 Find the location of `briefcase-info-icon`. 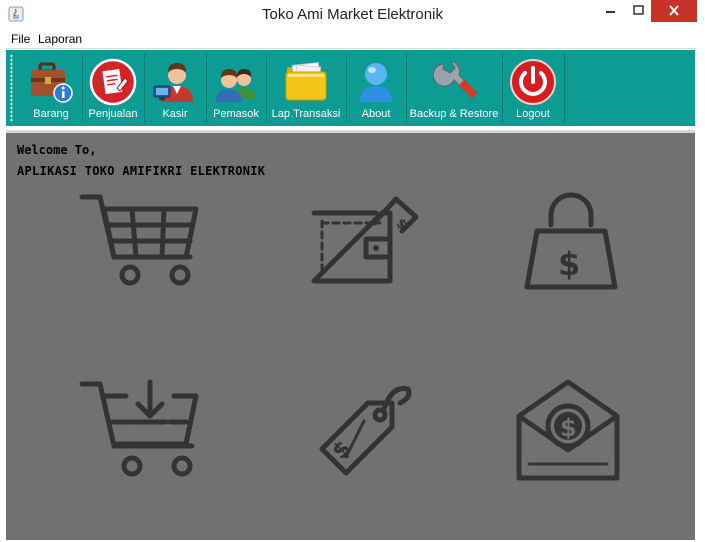

briefcase-info-icon is located at coordinates (52, 82).